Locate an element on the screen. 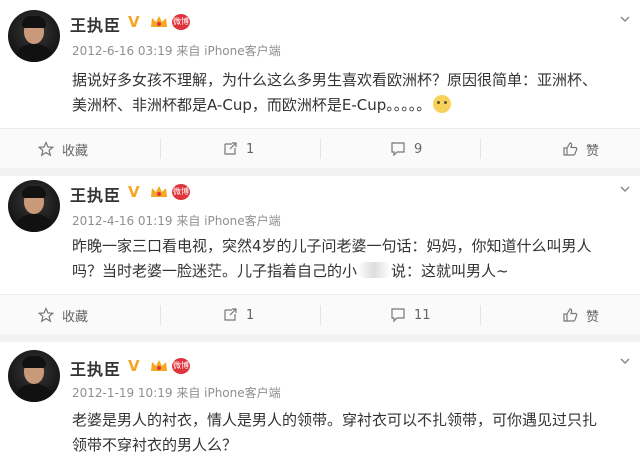 The image size is (640, 464). comment-button: 9 is located at coordinates (406, 149).